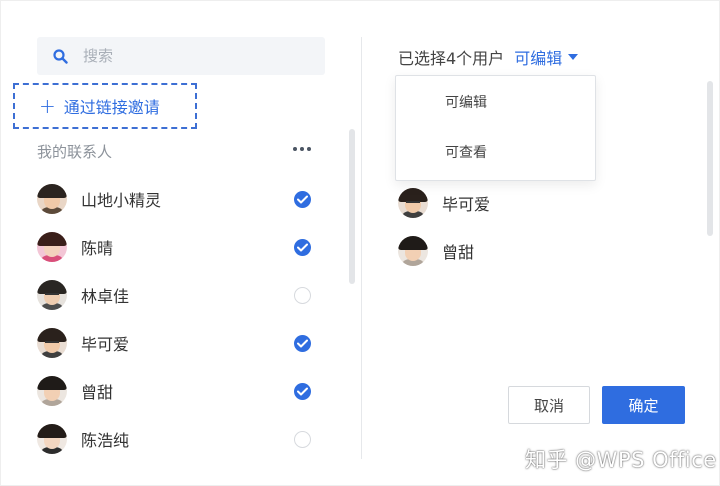  Describe the element at coordinates (105, 344) in the screenshot. I see `contact-name: 毕可爱` at that location.